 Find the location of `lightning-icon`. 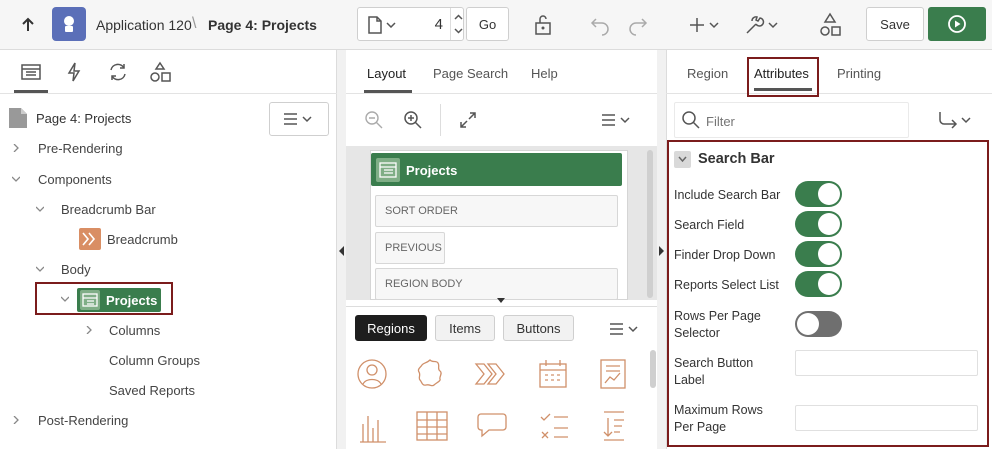

lightning-icon is located at coordinates (74, 72).